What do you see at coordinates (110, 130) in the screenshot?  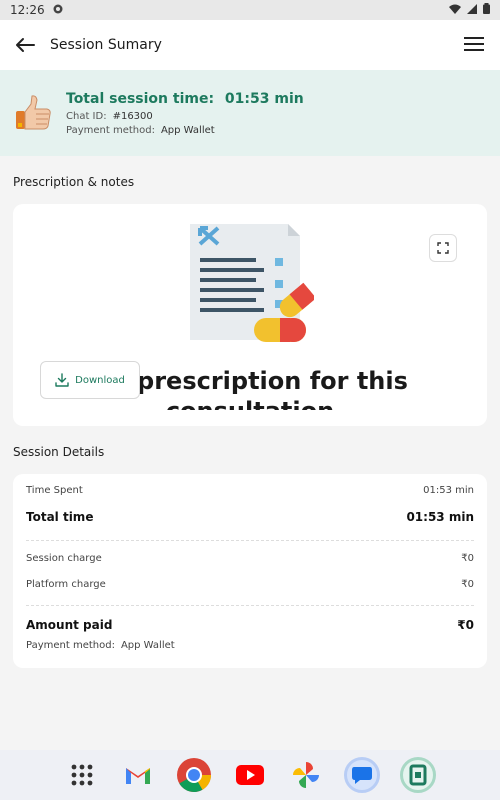 I see `payment-method-label: Payment method:` at bounding box center [110, 130].